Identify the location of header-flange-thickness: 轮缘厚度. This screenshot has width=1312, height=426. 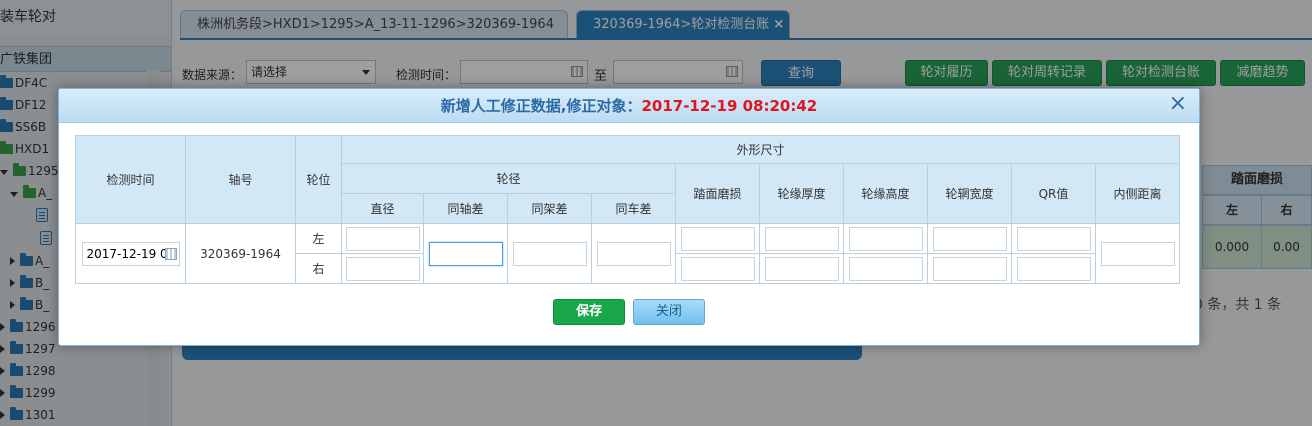
(801, 193).